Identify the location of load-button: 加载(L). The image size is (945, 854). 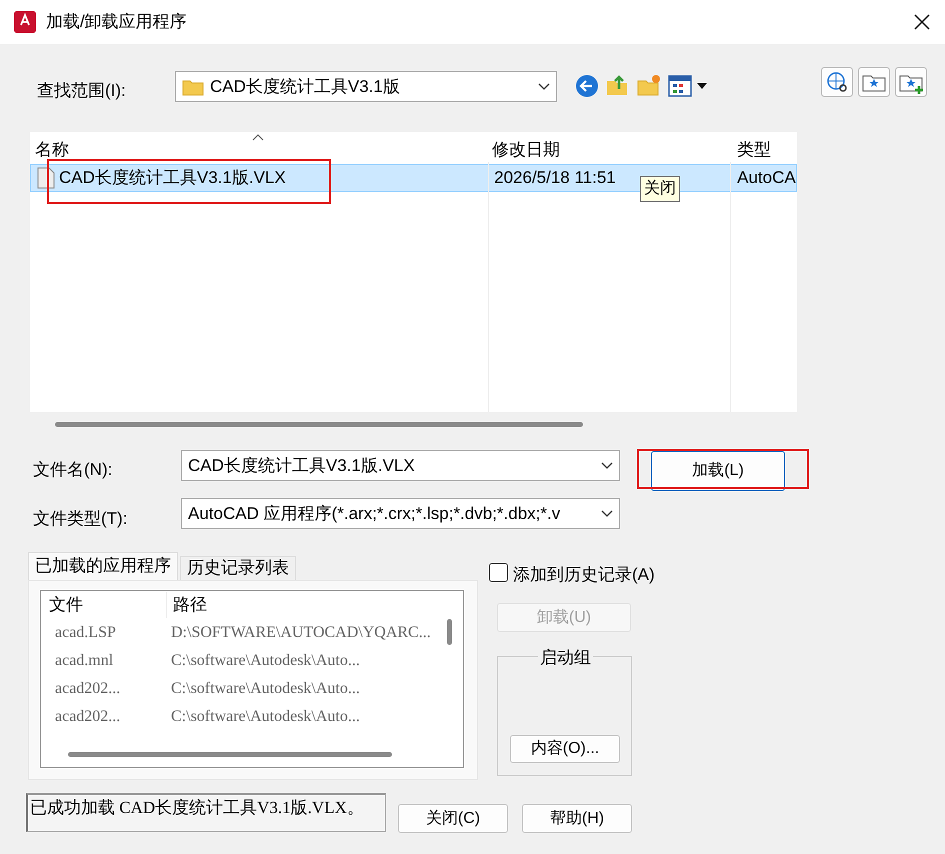
(718, 471).